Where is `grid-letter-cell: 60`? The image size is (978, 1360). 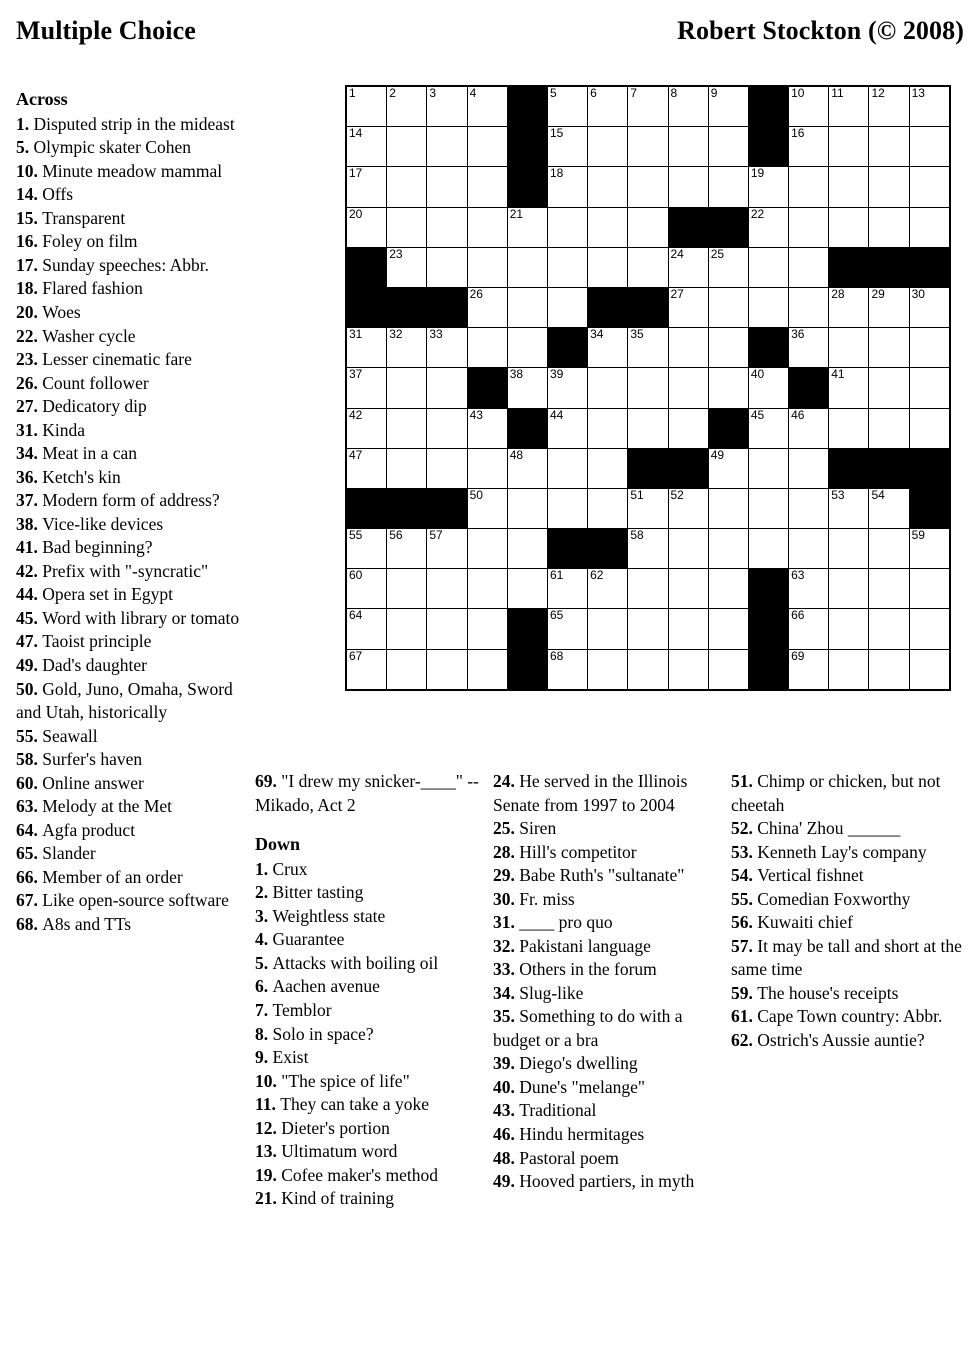
grid-letter-cell: 60 is located at coordinates (366, 589).